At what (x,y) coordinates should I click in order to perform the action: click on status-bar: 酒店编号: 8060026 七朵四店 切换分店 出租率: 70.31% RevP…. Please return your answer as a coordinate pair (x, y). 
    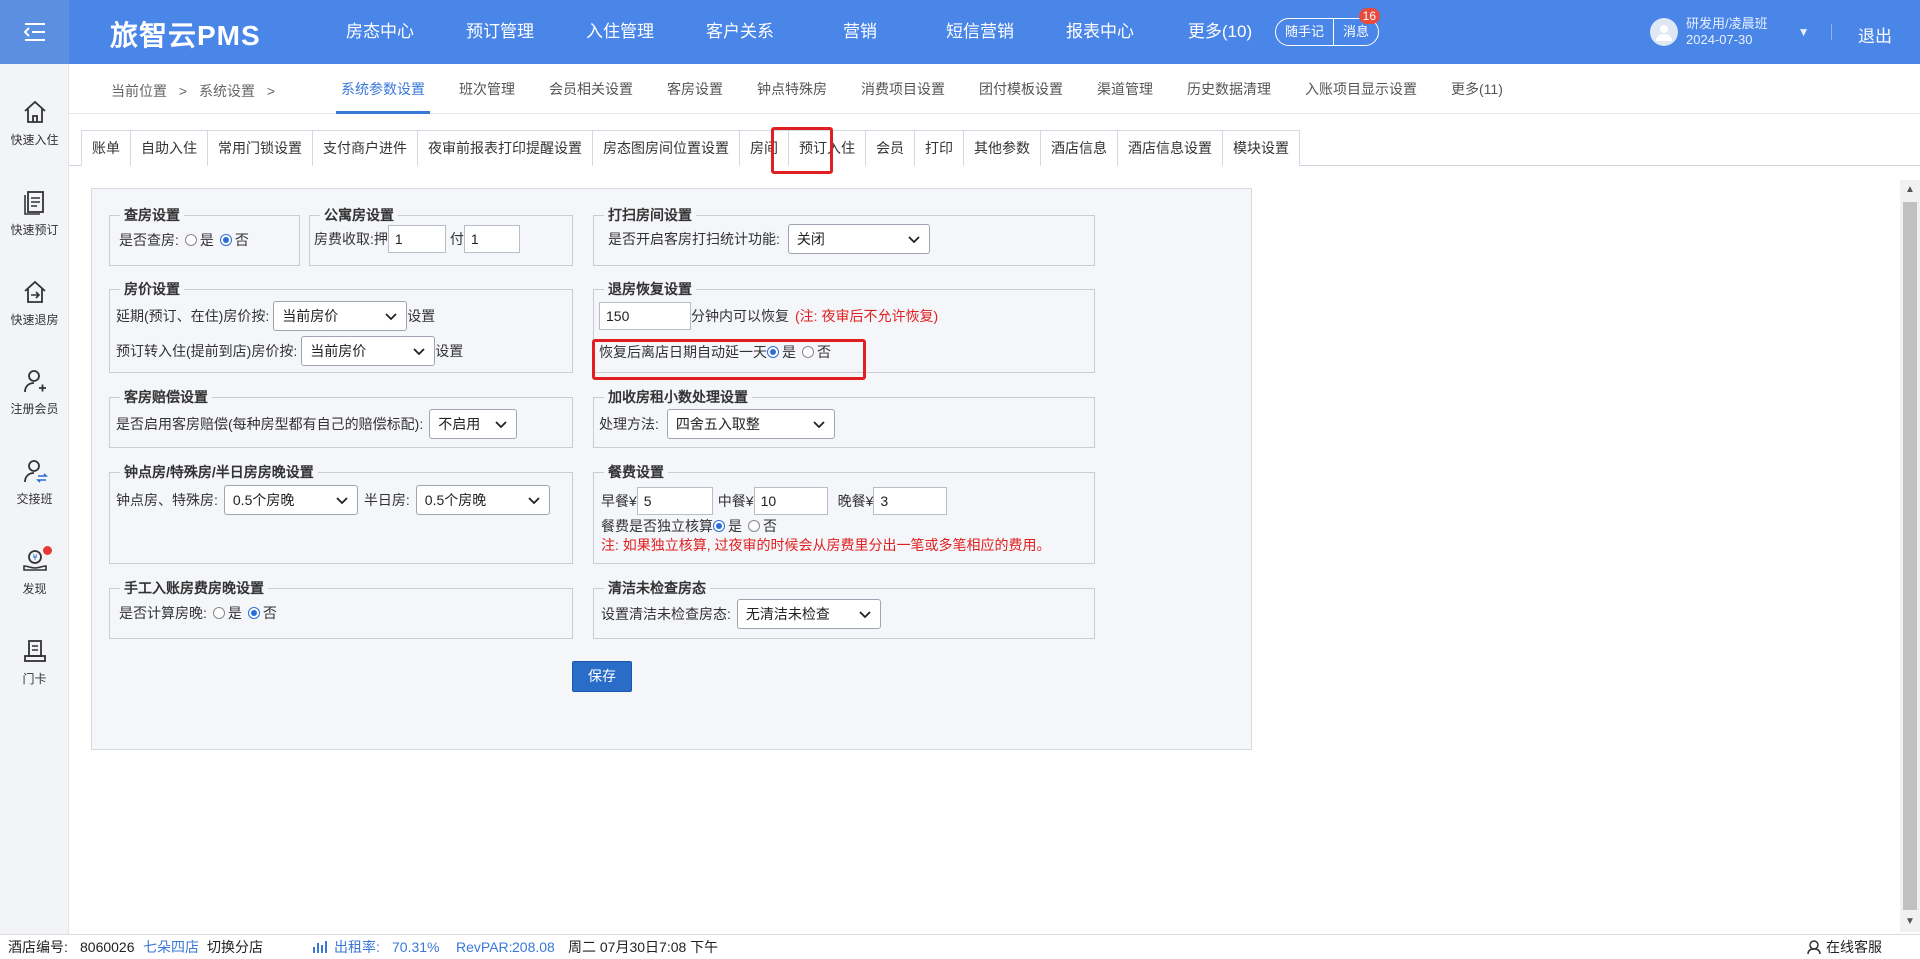
    Looking at the image, I should click on (960, 946).